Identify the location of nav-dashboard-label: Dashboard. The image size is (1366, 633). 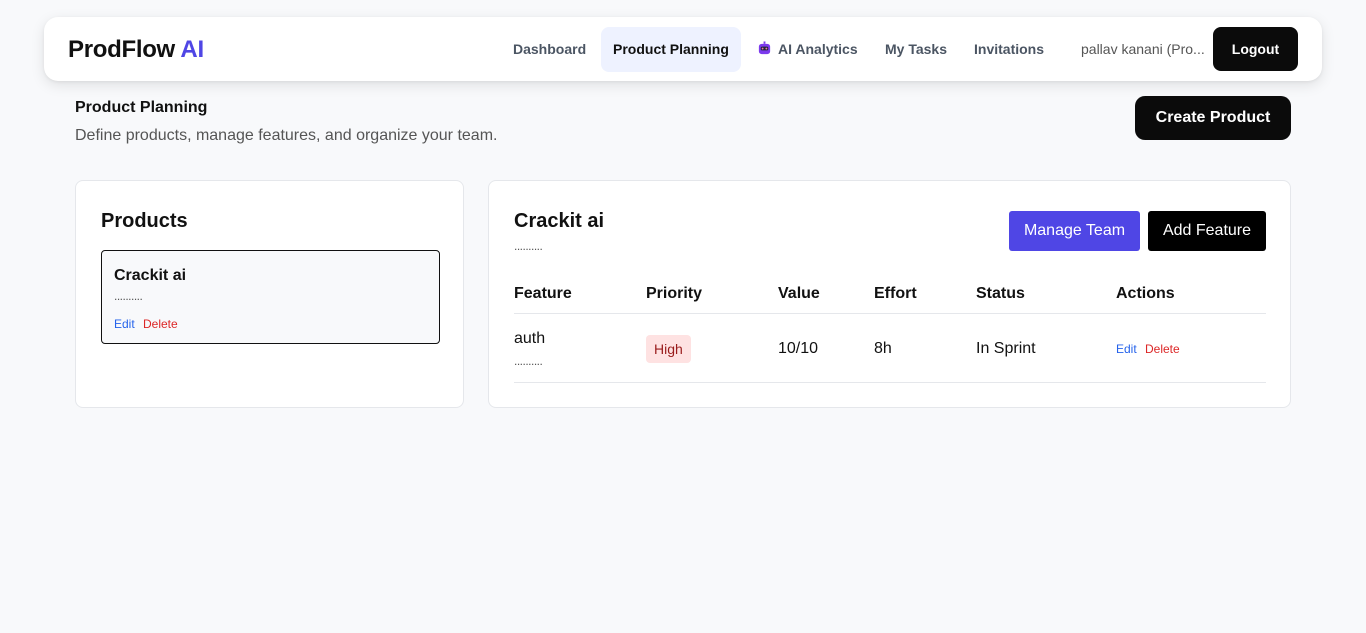
(550, 49).